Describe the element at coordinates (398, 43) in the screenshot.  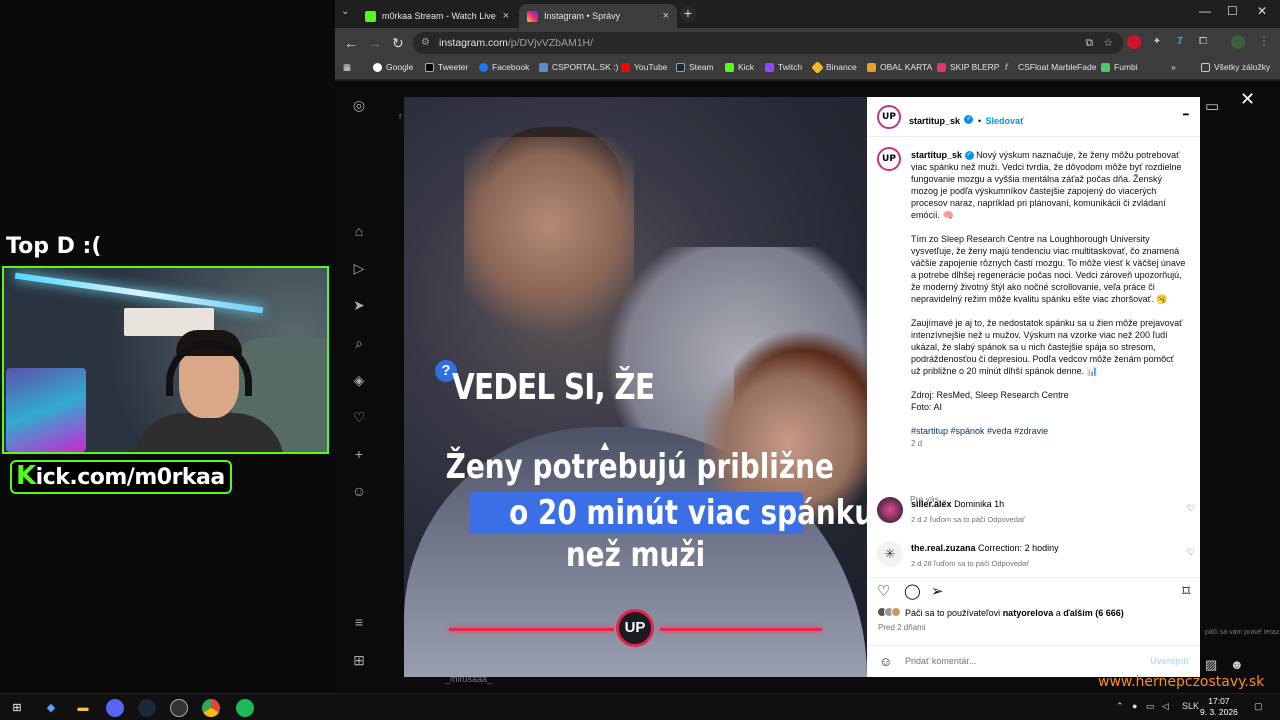
I see `reload-icon: ↻` at that location.